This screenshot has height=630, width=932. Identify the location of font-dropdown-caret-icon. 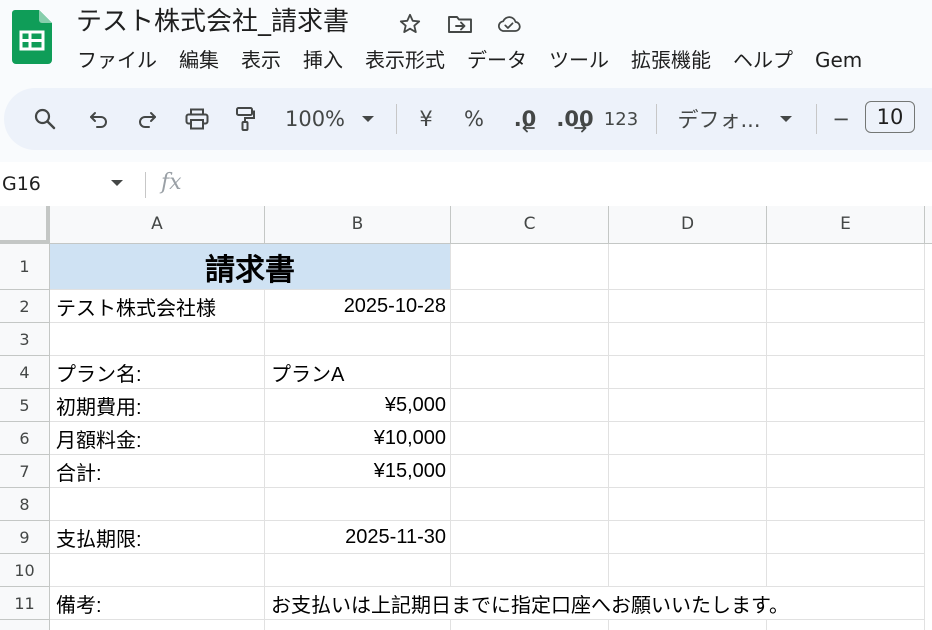
(786, 119).